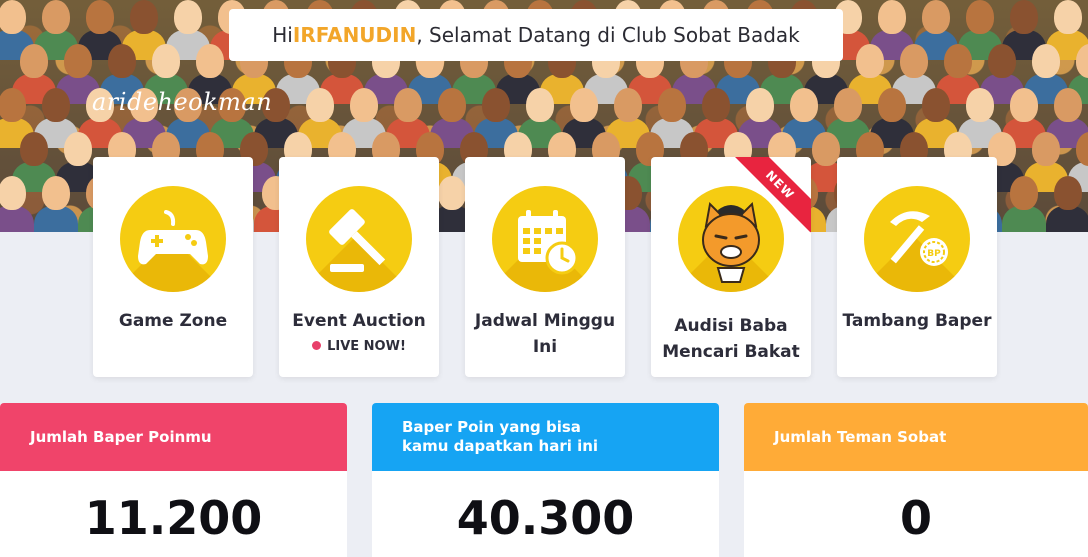  Describe the element at coordinates (545, 239) in the screenshot. I see `calendar-clock-icon` at that location.